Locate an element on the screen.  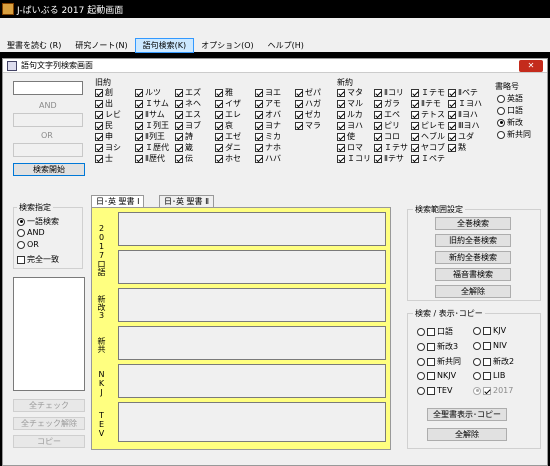
nt-book-24: Ⅲヨハ is located at coordinates (464, 125).